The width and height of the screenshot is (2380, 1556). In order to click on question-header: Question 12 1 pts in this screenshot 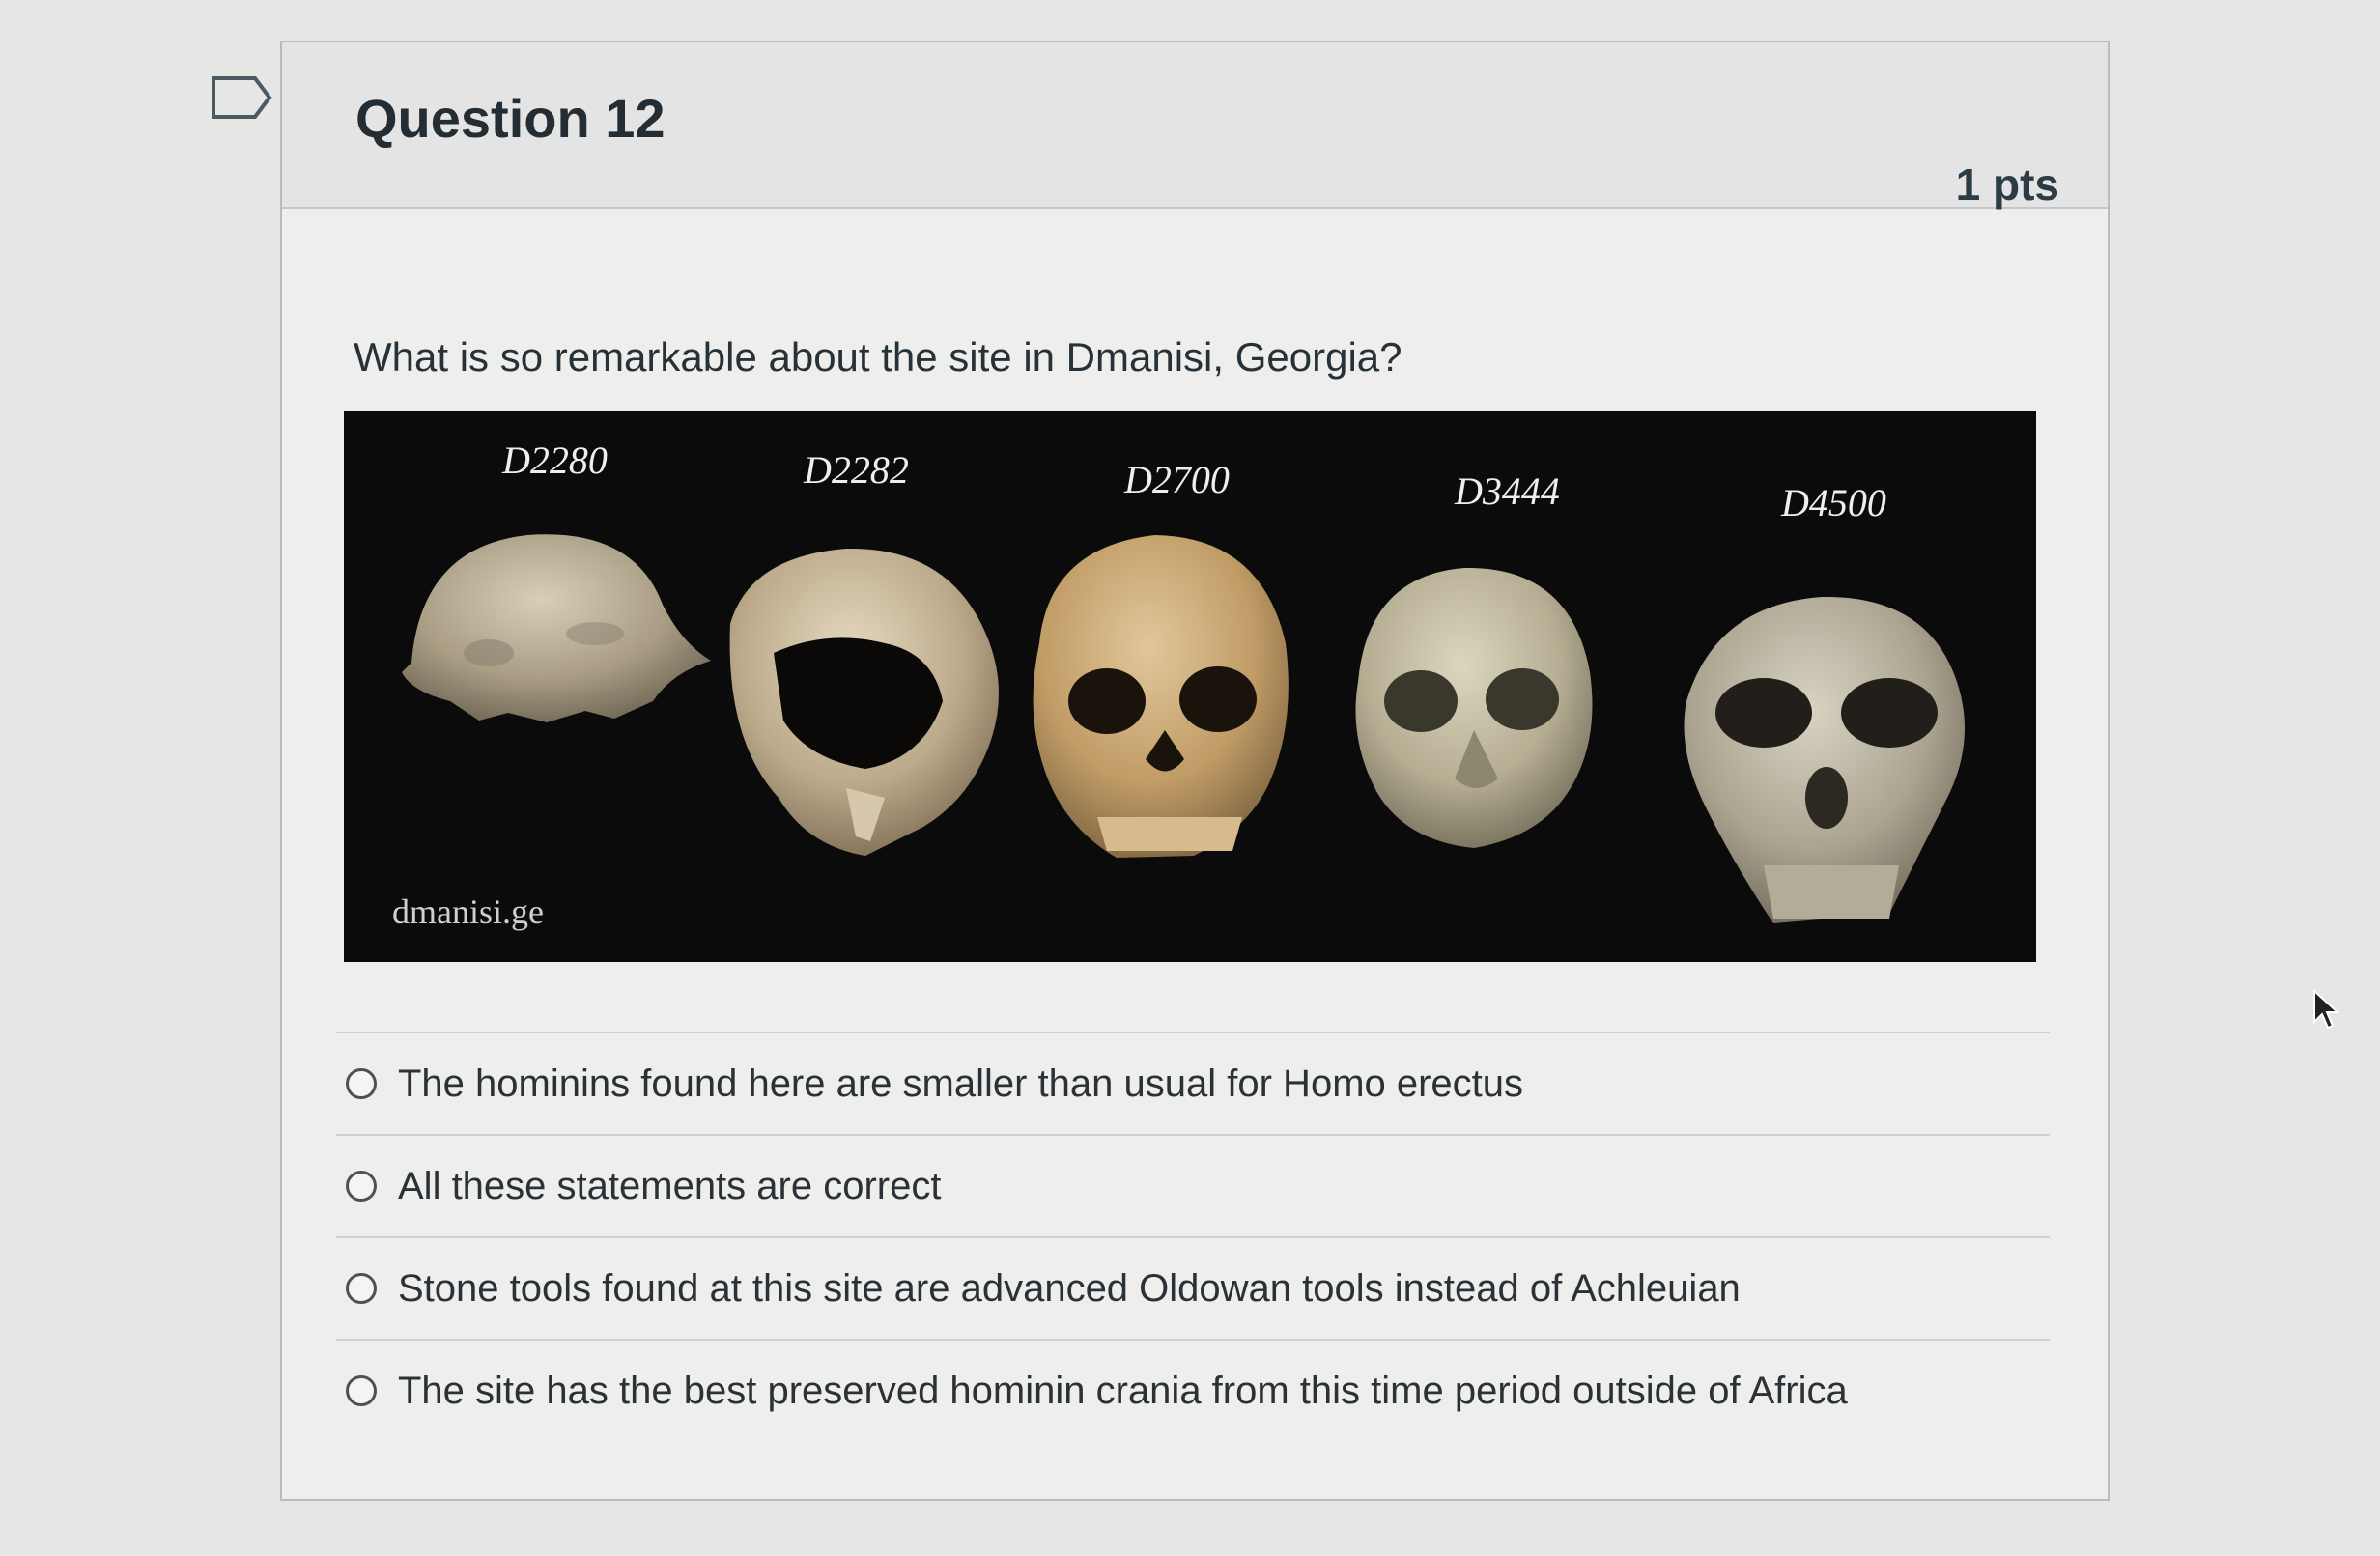, I will do `click(1195, 126)`.